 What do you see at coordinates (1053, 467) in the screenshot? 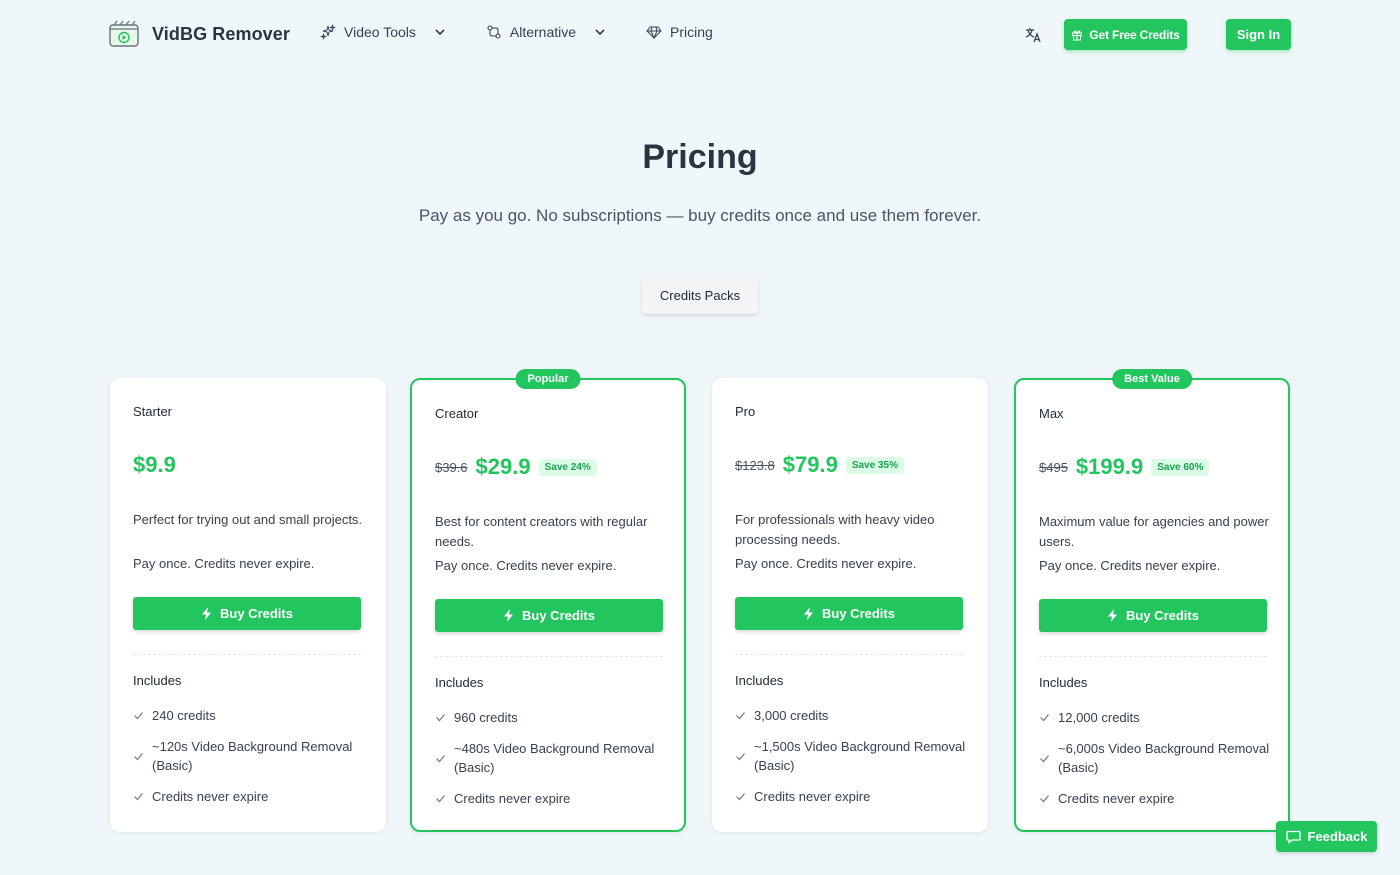
I see `original-price: $495` at bounding box center [1053, 467].